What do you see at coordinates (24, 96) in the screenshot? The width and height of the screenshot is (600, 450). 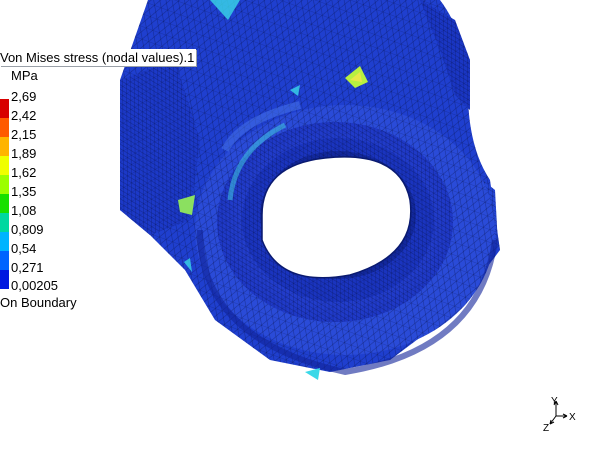 I see `legend-value: 2,69` at bounding box center [24, 96].